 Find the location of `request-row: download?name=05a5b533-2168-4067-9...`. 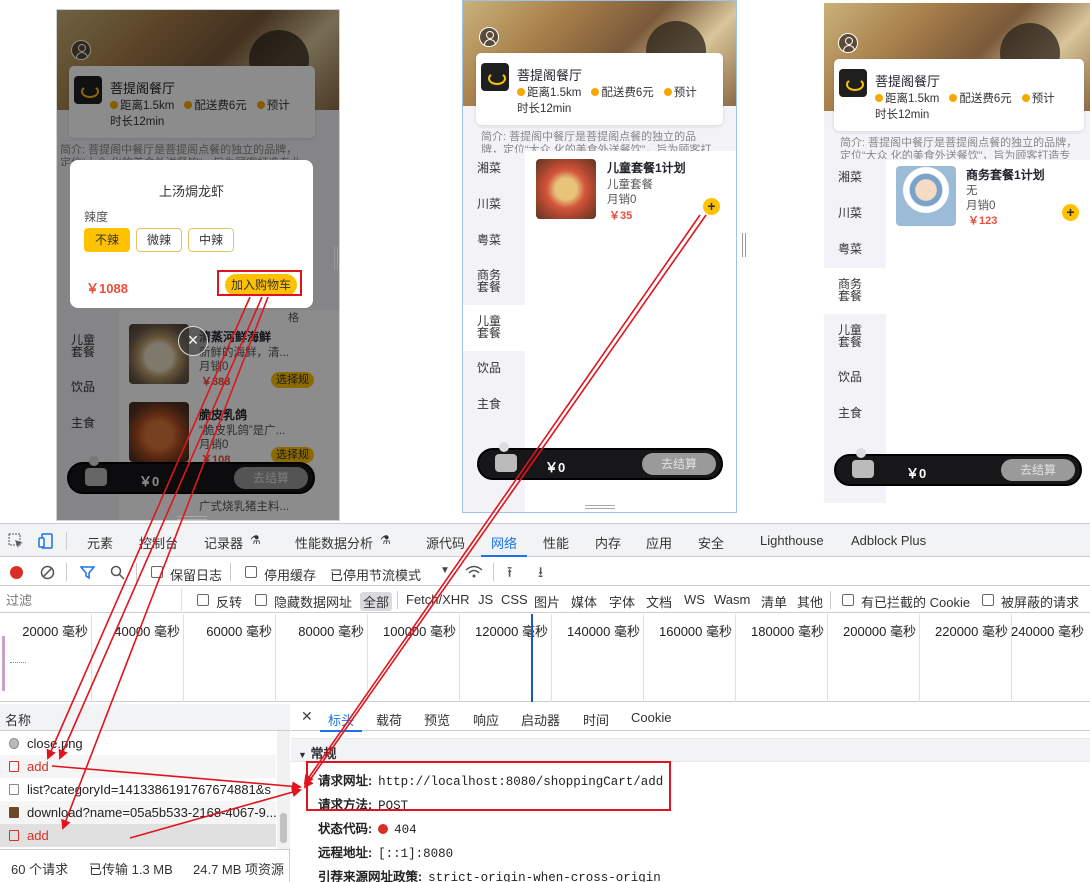

request-row: download?name=05a5b533-2168-4067-9... is located at coordinates (138, 812).